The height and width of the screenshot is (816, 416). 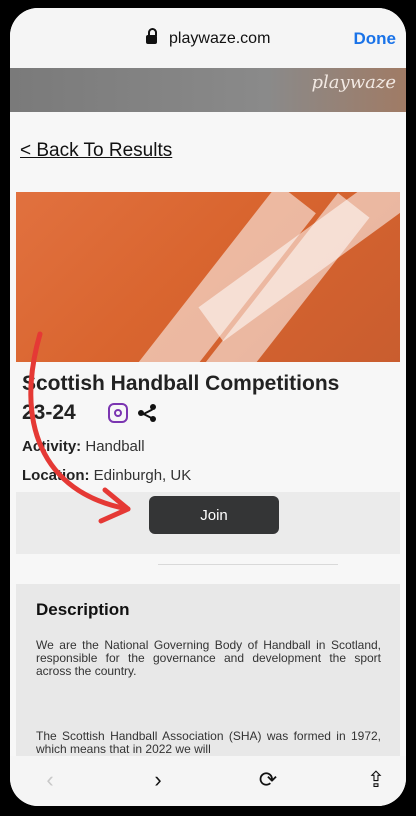 I want to click on done-button: Done, so click(x=375, y=39).